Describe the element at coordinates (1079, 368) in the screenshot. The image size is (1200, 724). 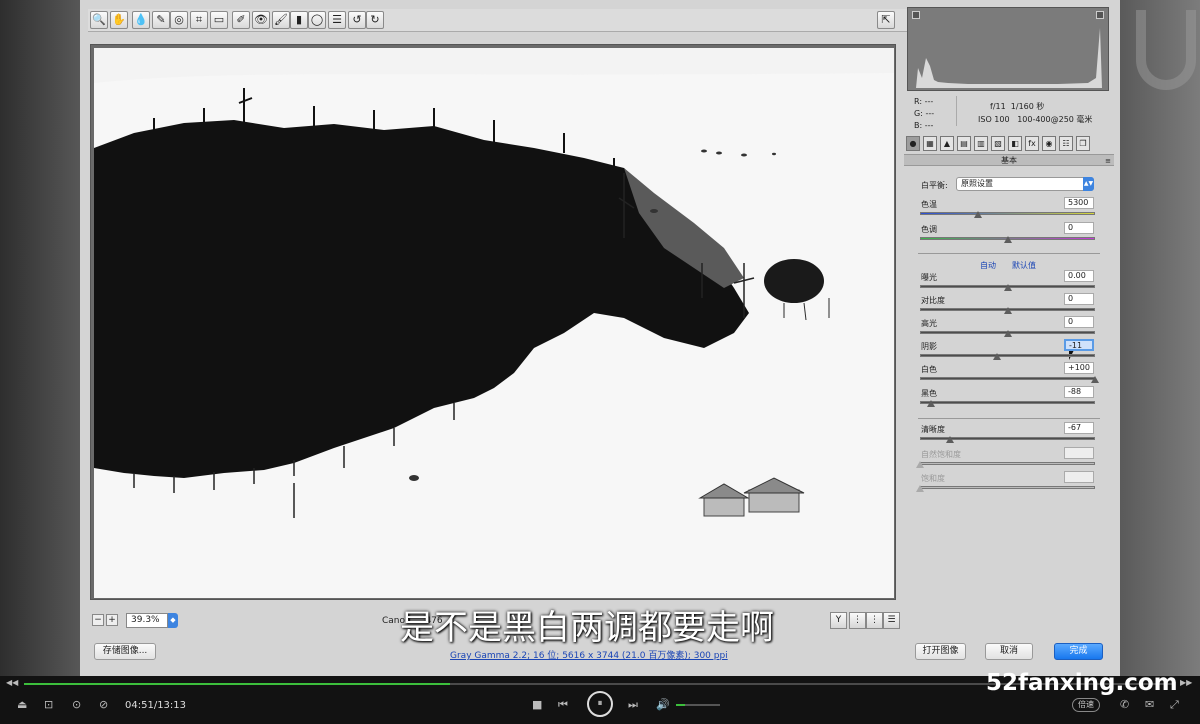
I see `whites-value-field: +100` at that location.